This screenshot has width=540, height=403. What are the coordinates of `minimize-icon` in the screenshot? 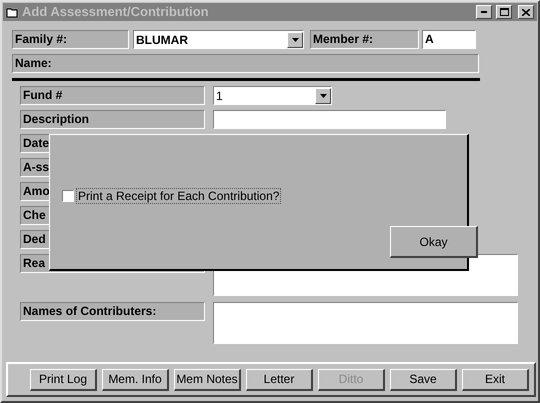 It's located at (484, 12).